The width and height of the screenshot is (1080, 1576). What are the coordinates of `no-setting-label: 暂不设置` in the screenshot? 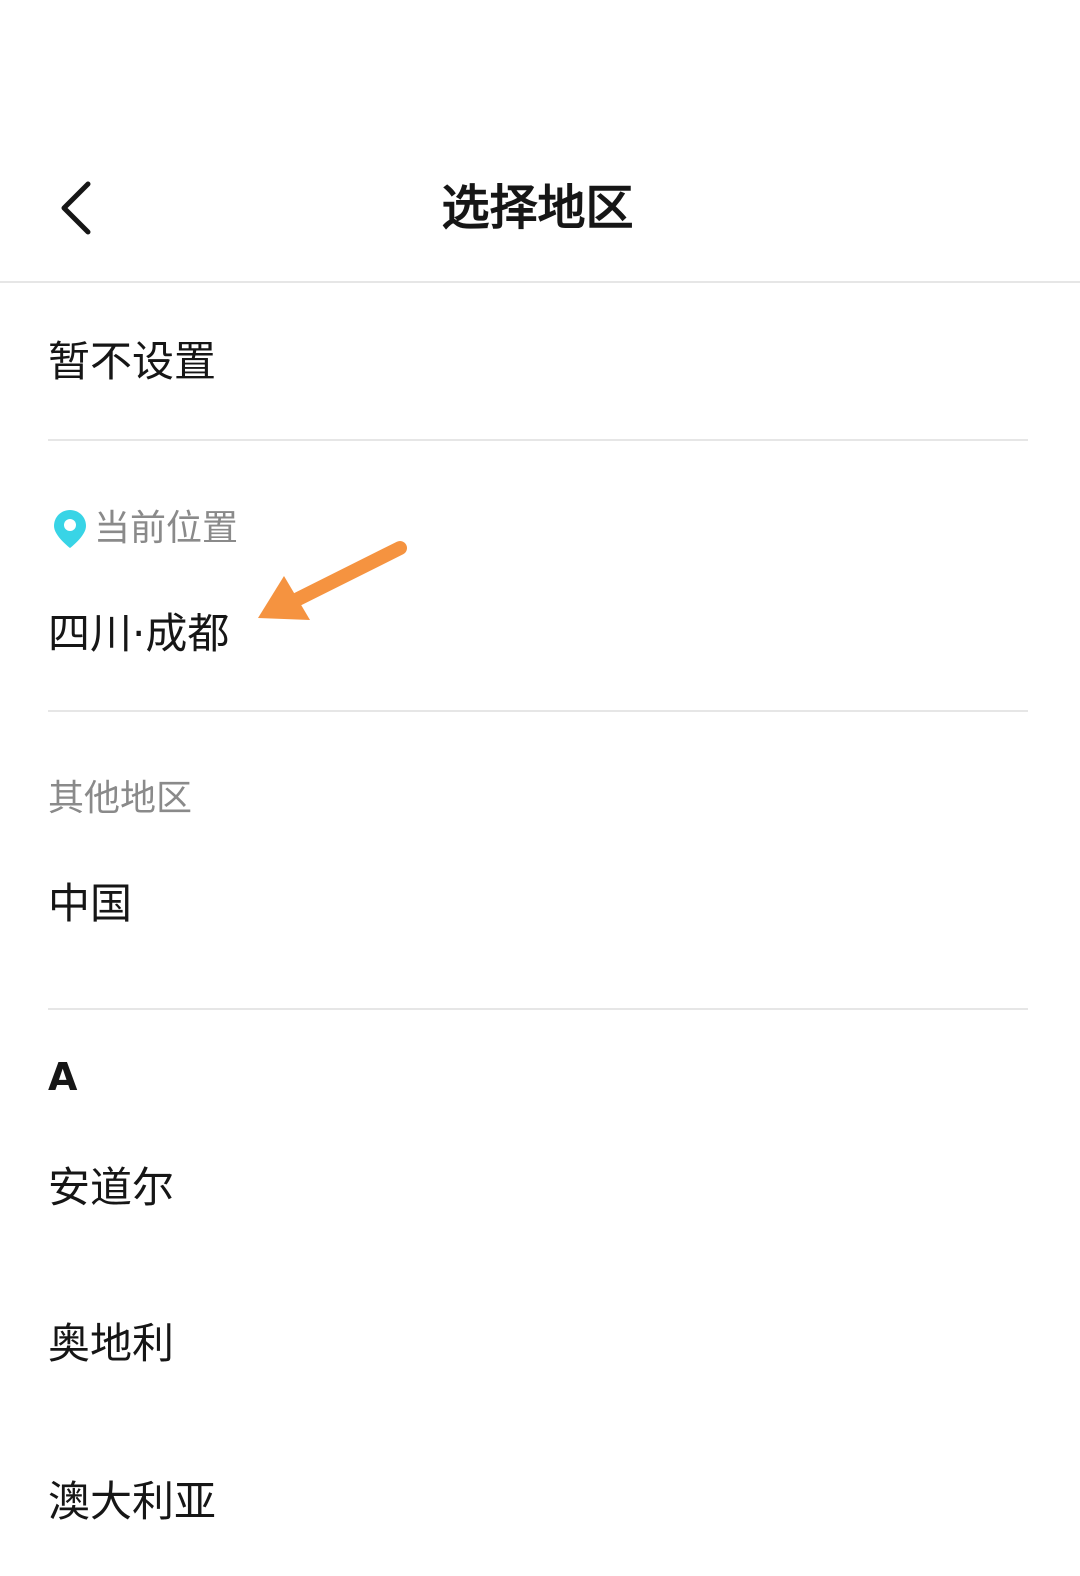 It's located at (132, 361).